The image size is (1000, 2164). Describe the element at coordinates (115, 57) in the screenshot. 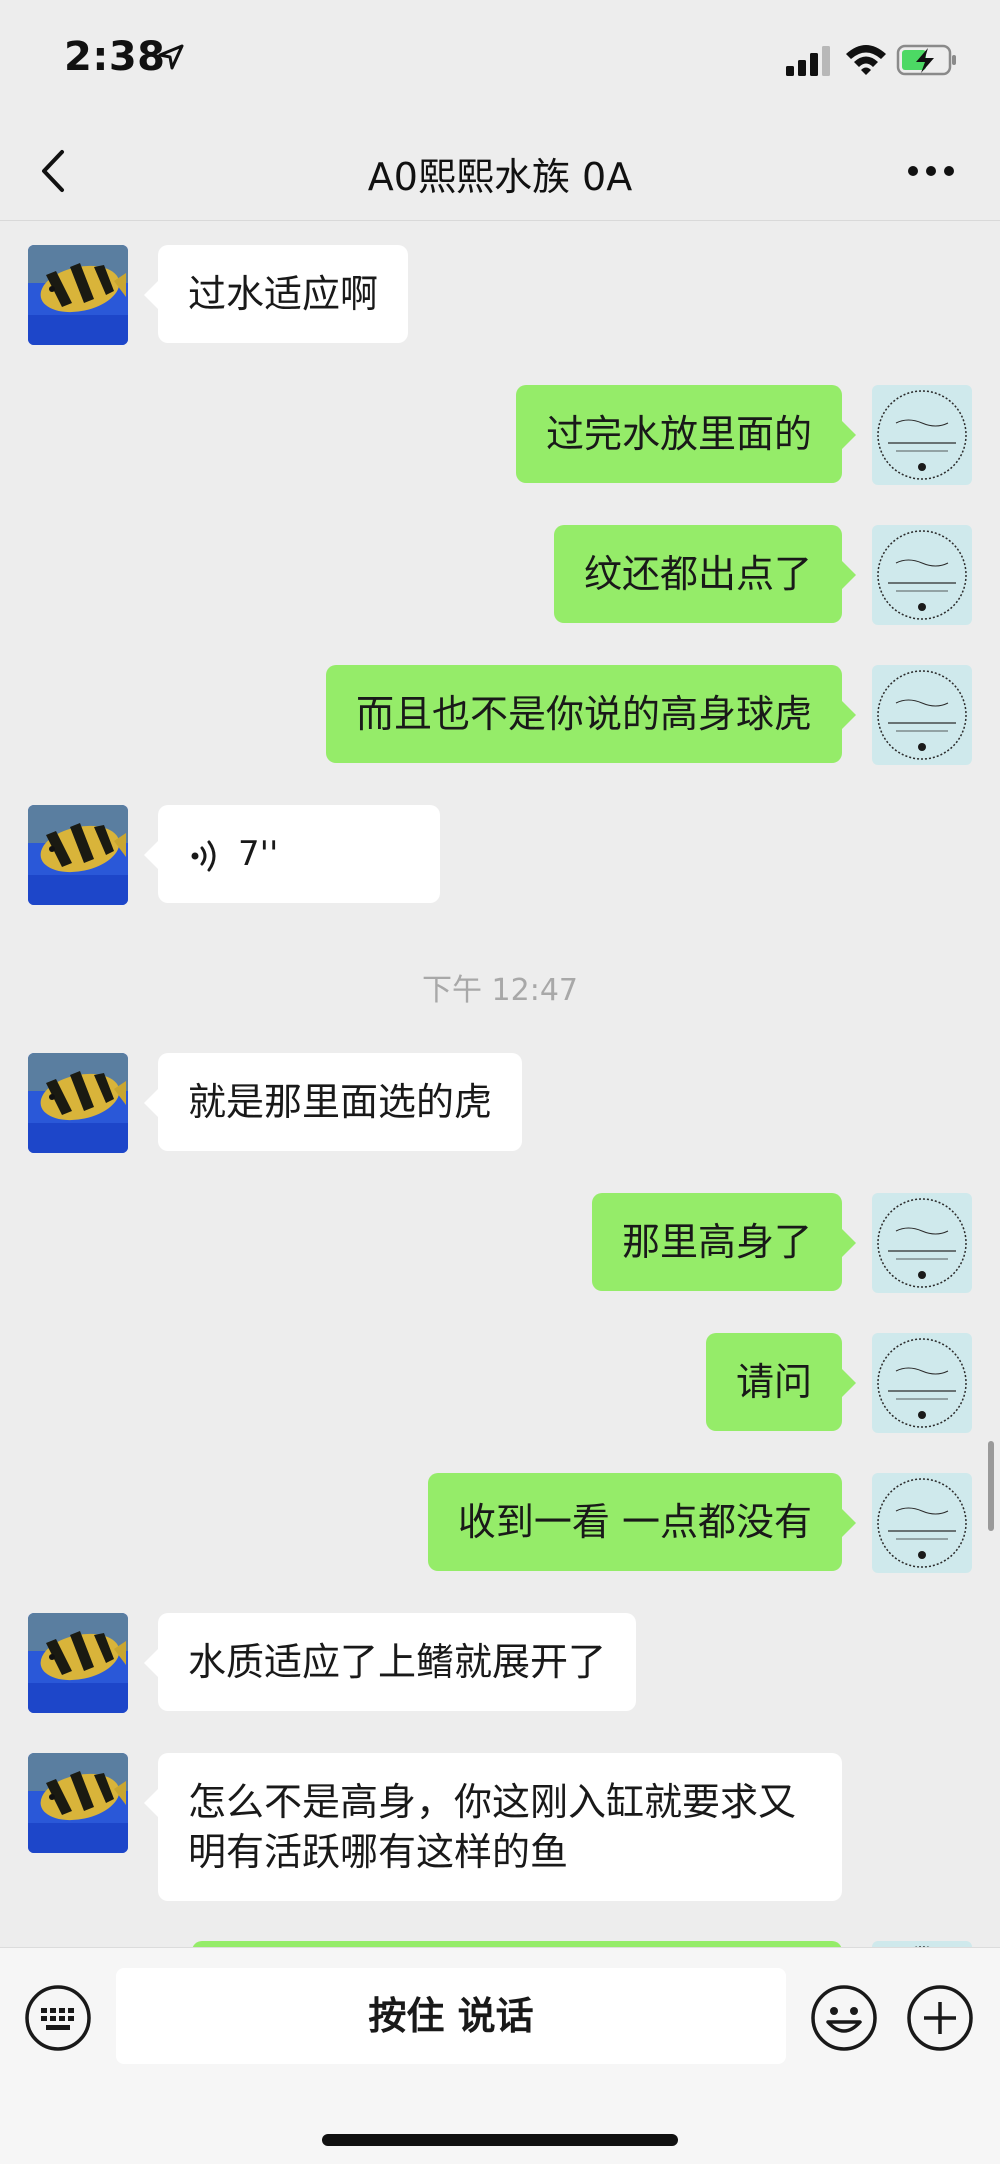

I see `status-time: 2:38` at that location.